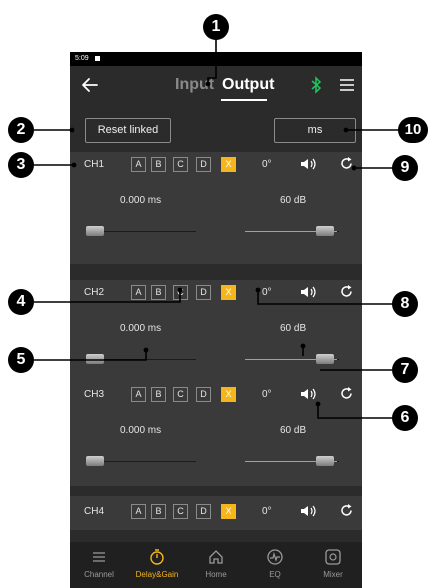 Image resolution: width=432 pixels, height=588 pixels. What do you see at coordinates (347, 85) in the screenshot?
I see `menu-icon` at bounding box center [347, 85].